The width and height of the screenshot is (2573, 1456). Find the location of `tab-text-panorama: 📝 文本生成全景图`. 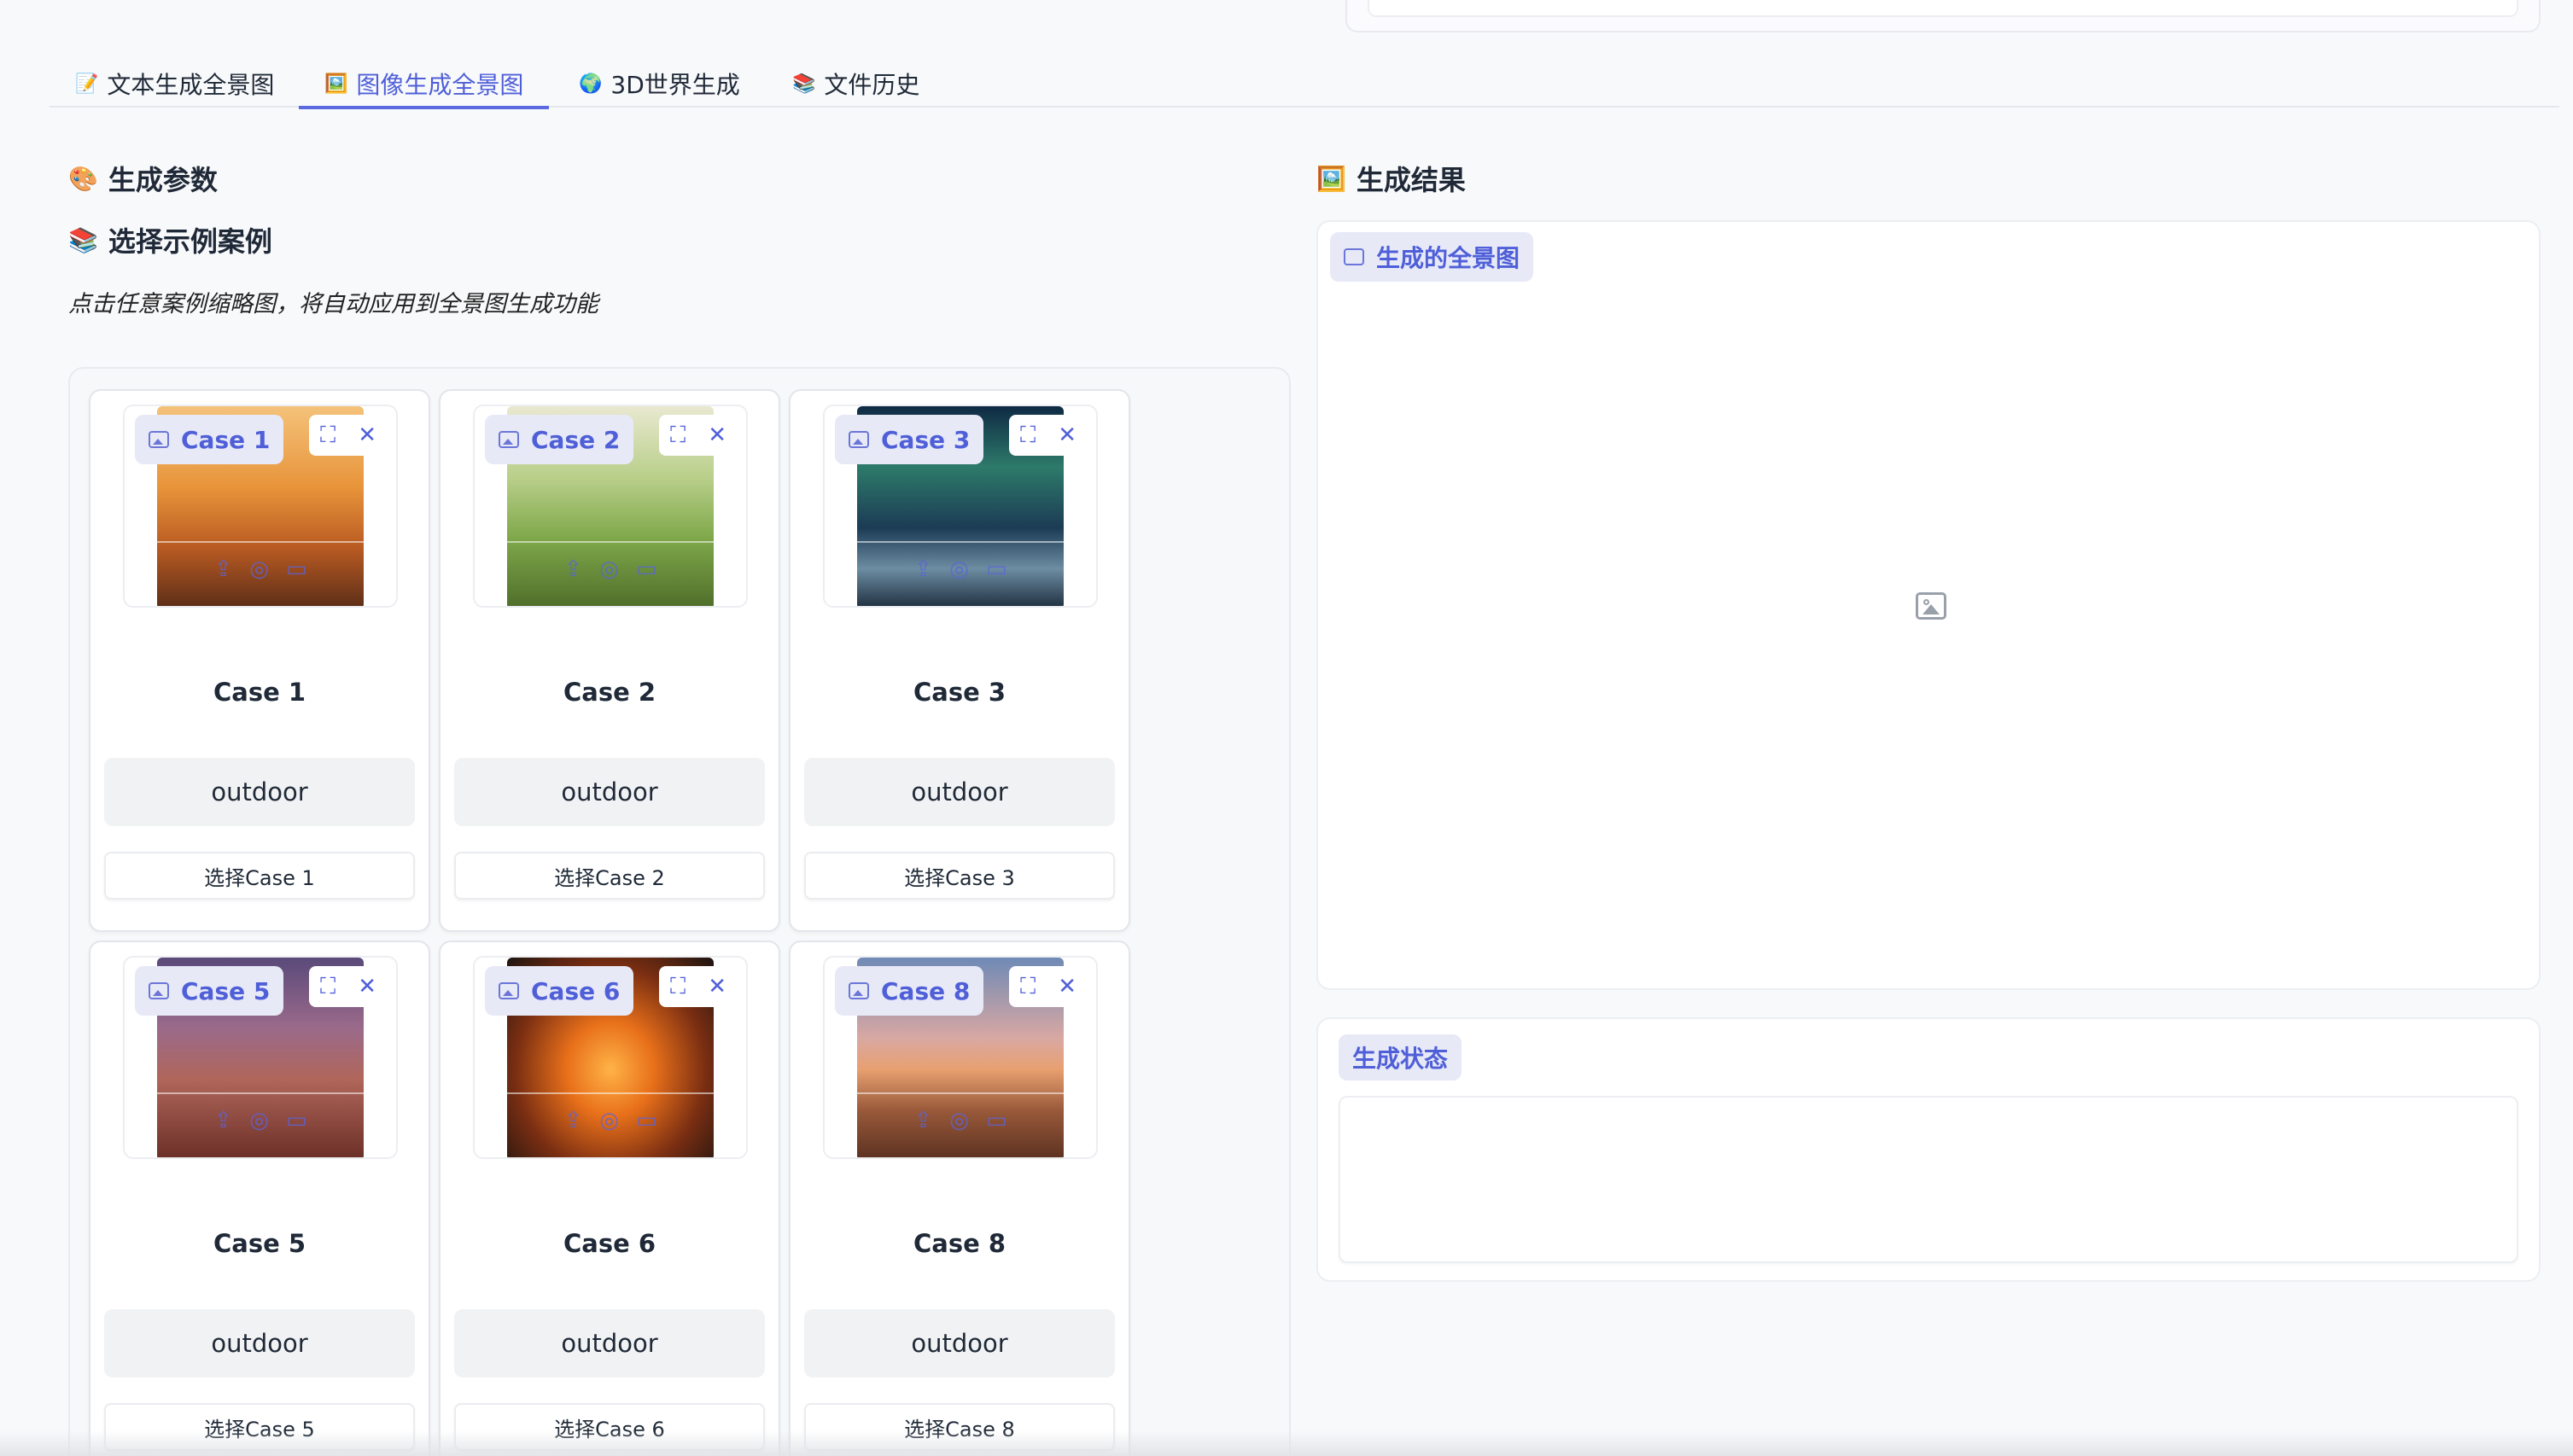

tab-text-panorama: 📝 文本生成全景图 is located at coordinates (174, 84).